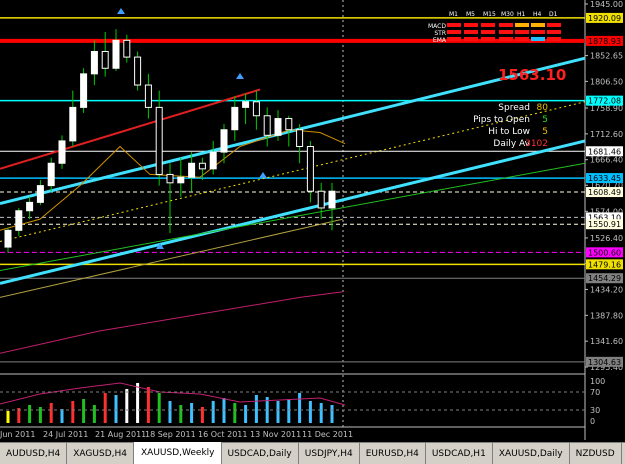 Image resolution: width=625 pixels, height=464 pixels. What do you see at coordinates (459, 453) in the screenshot?
I see `chart-tab: USDCAD,H1` at bounding box center [459, 453].